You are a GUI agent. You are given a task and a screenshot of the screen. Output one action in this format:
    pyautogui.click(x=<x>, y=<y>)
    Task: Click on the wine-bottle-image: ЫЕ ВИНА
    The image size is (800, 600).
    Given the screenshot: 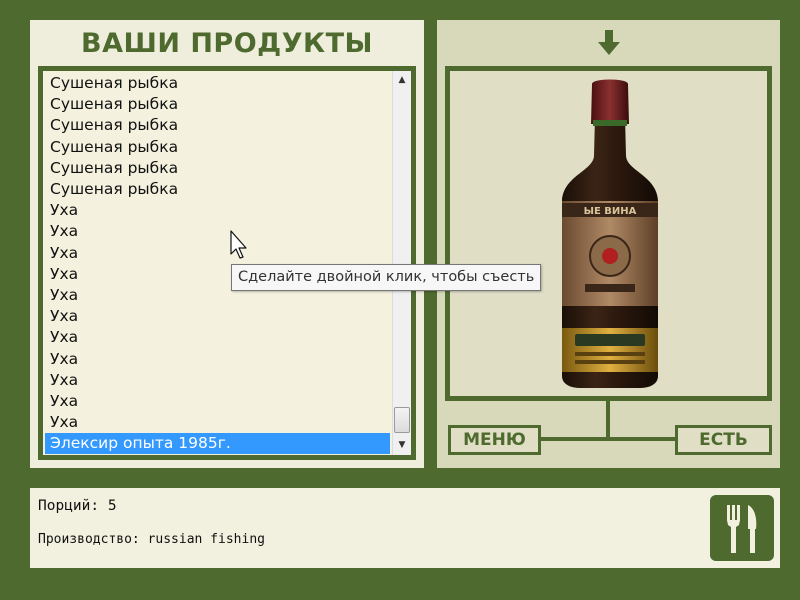 What is the action you would take?
    pyautogui.click(x=610, y=233)
    